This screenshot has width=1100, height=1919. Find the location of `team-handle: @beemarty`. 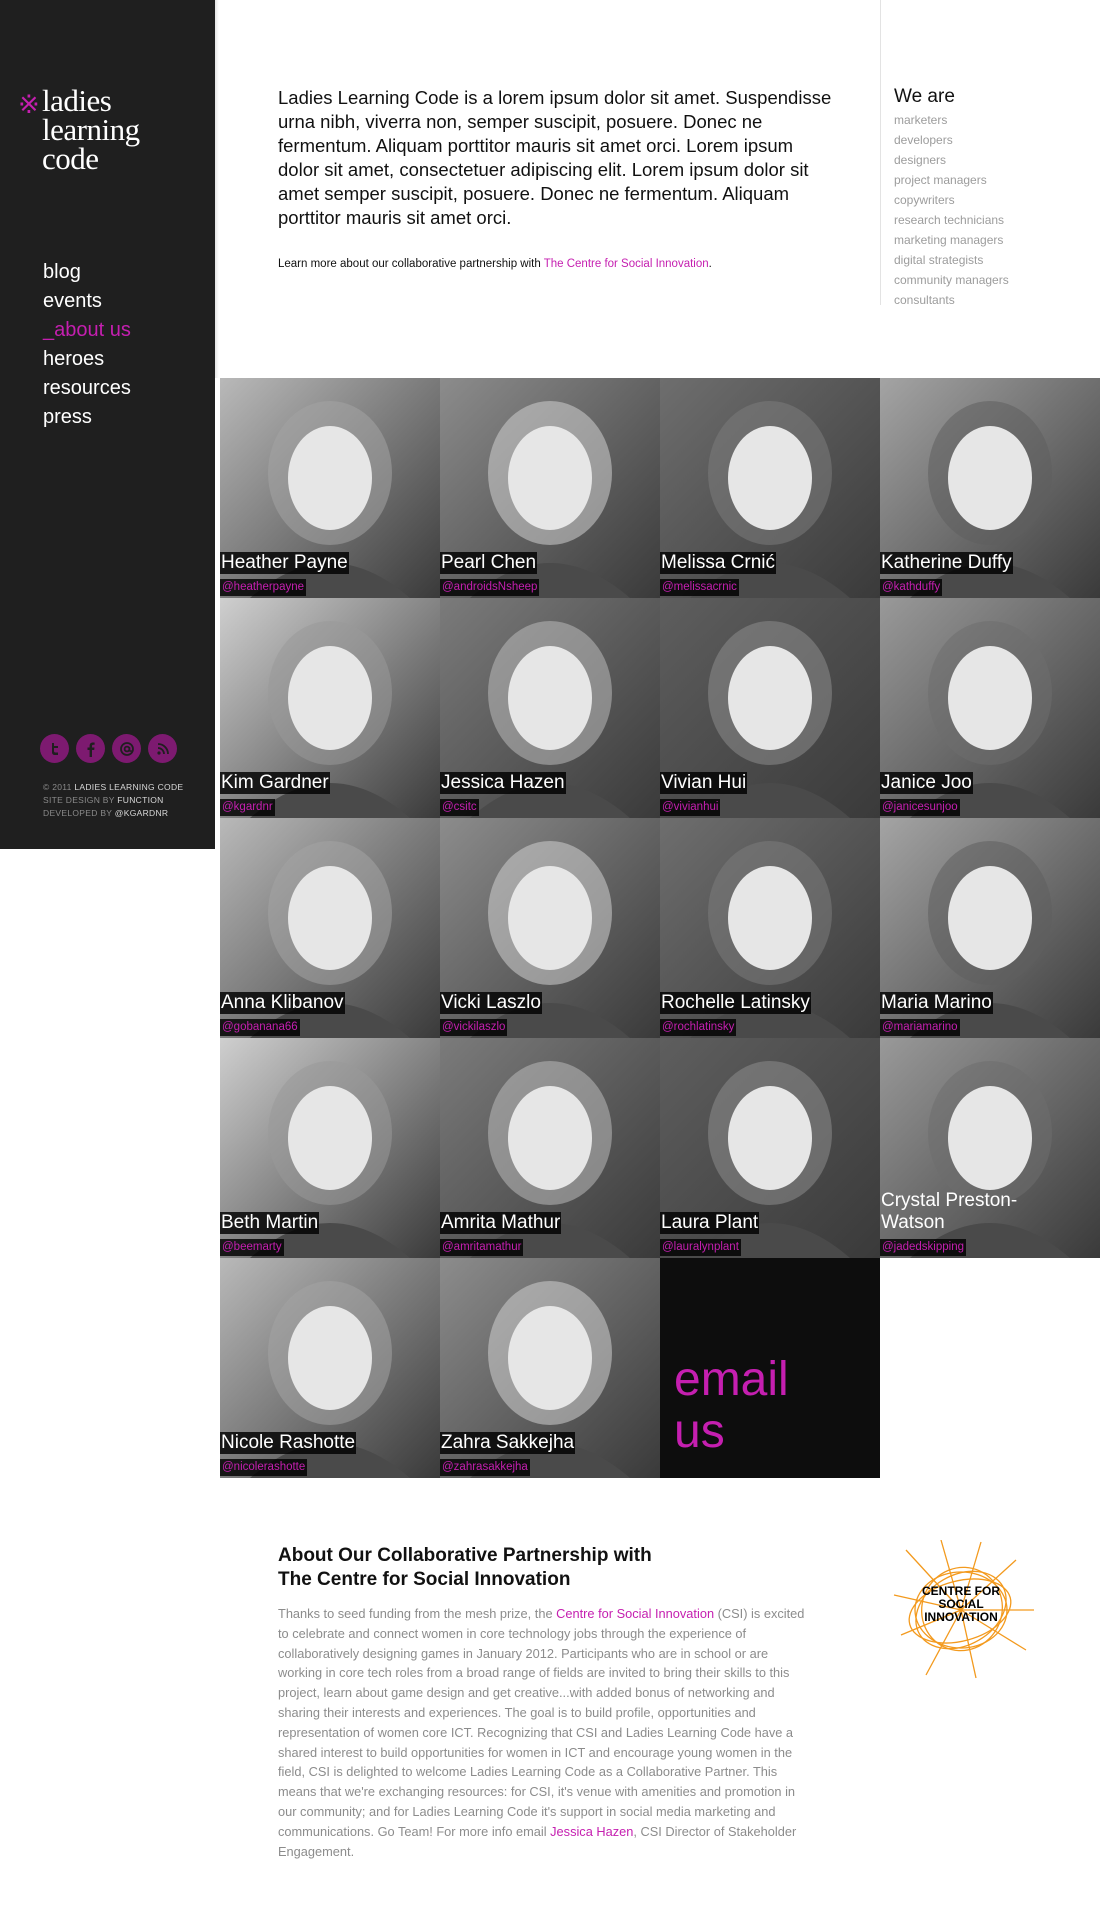

team-handle: @beemarty is located at coordinates (252, 1247).